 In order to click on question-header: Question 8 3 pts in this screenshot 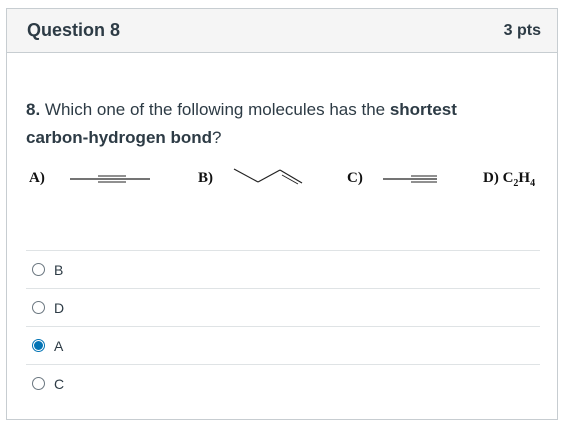, I will do `click(282, 31)`.